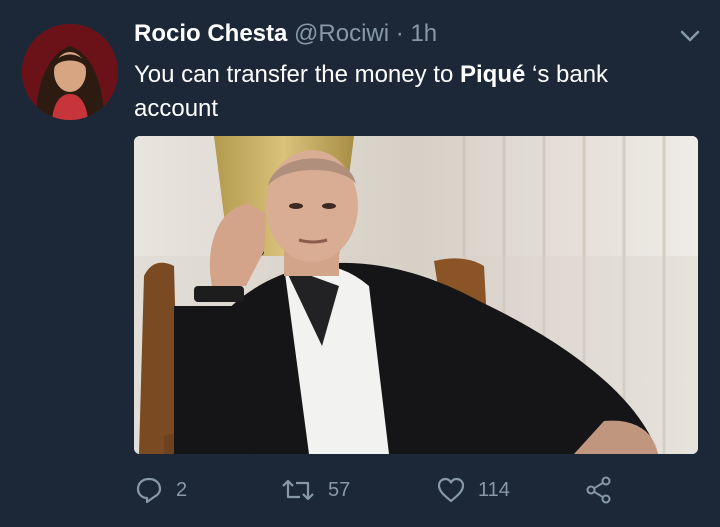 This screenshot has height=527, width=720. I want to click on reply-icon, so click(149, 490).